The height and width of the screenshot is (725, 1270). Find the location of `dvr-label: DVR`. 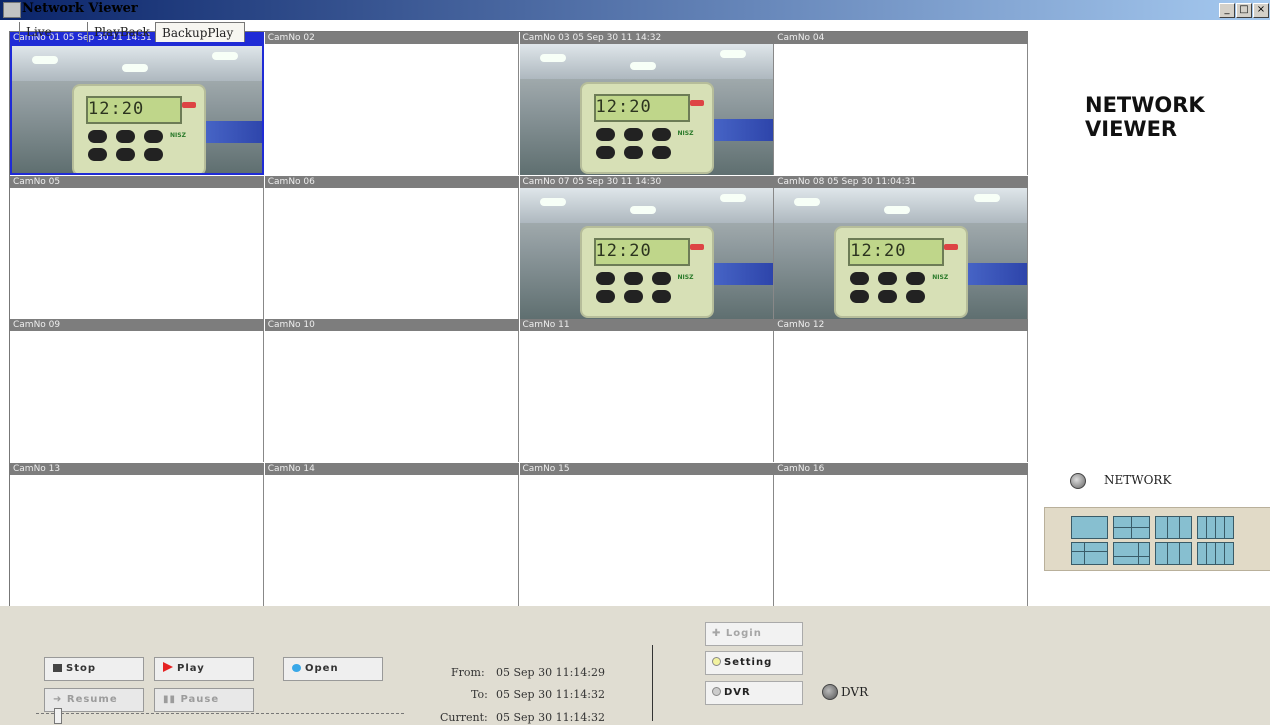

dvr-label: DVR is located at coordinates (737, 692).